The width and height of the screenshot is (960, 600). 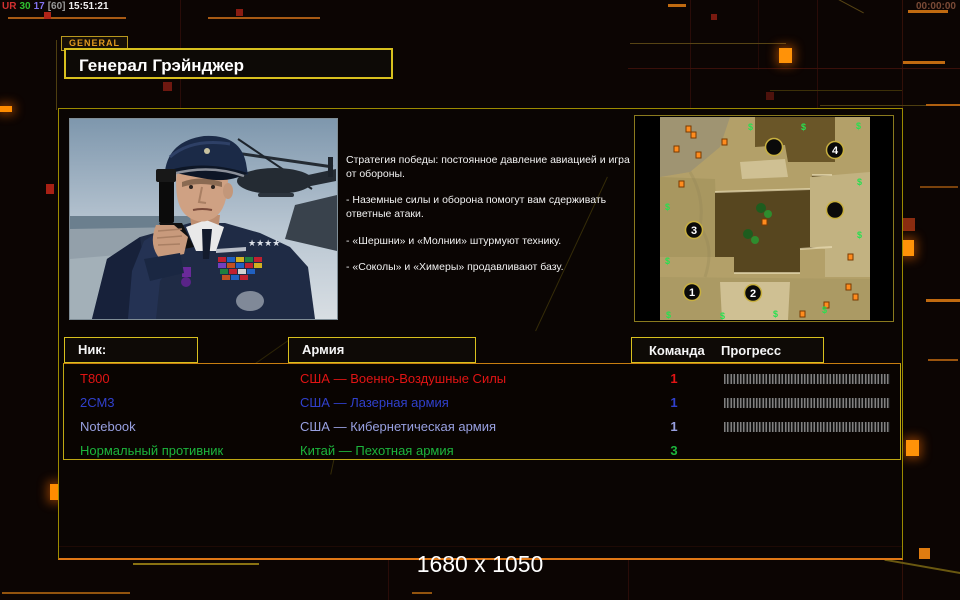 What do you see at coordinates (935, 6) in the screenshot?
I see `session-timer: 00:00:00` at bounding box center [935, 6].